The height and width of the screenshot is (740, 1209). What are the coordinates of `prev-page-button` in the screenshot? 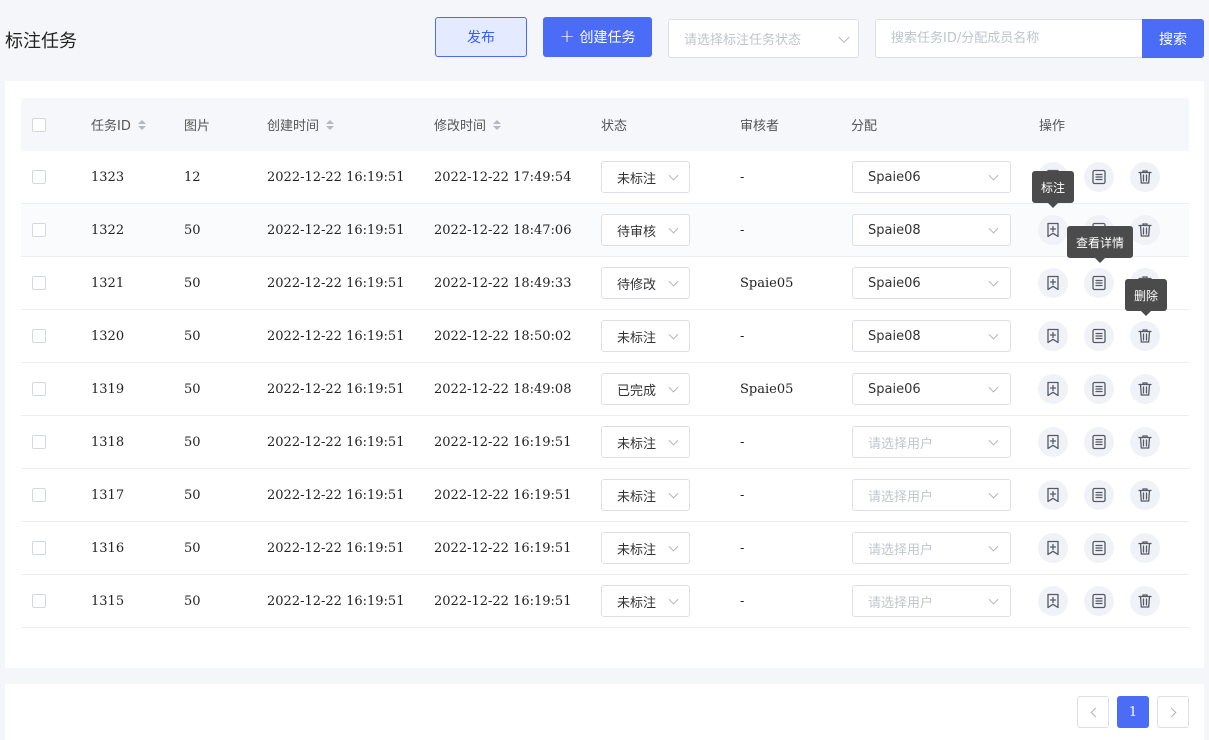 It's located at (1093, 712).